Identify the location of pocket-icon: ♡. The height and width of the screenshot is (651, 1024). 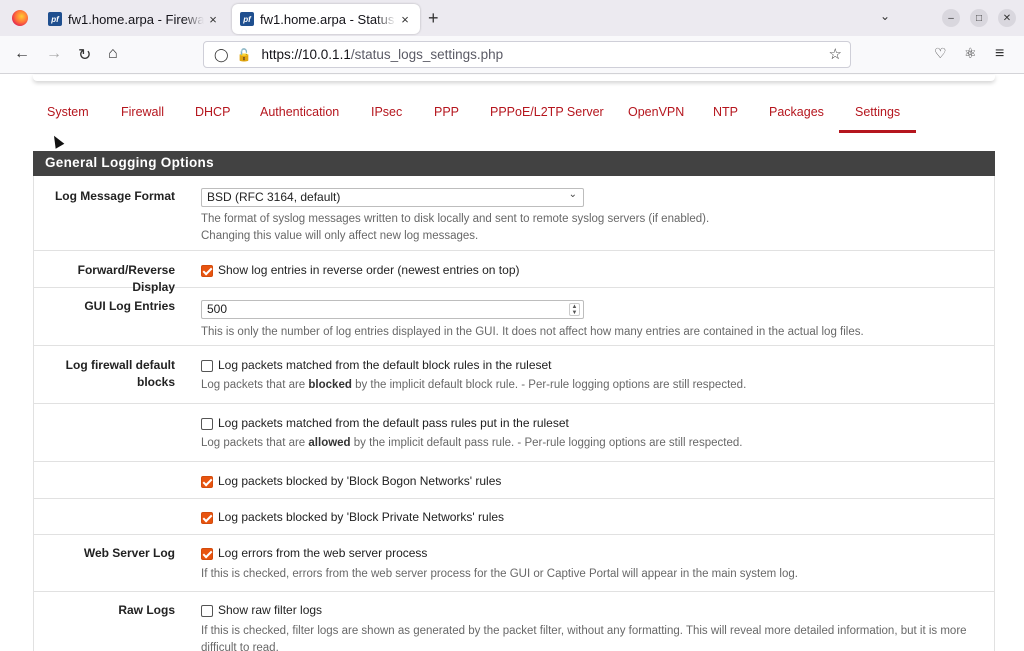
(940, 53).